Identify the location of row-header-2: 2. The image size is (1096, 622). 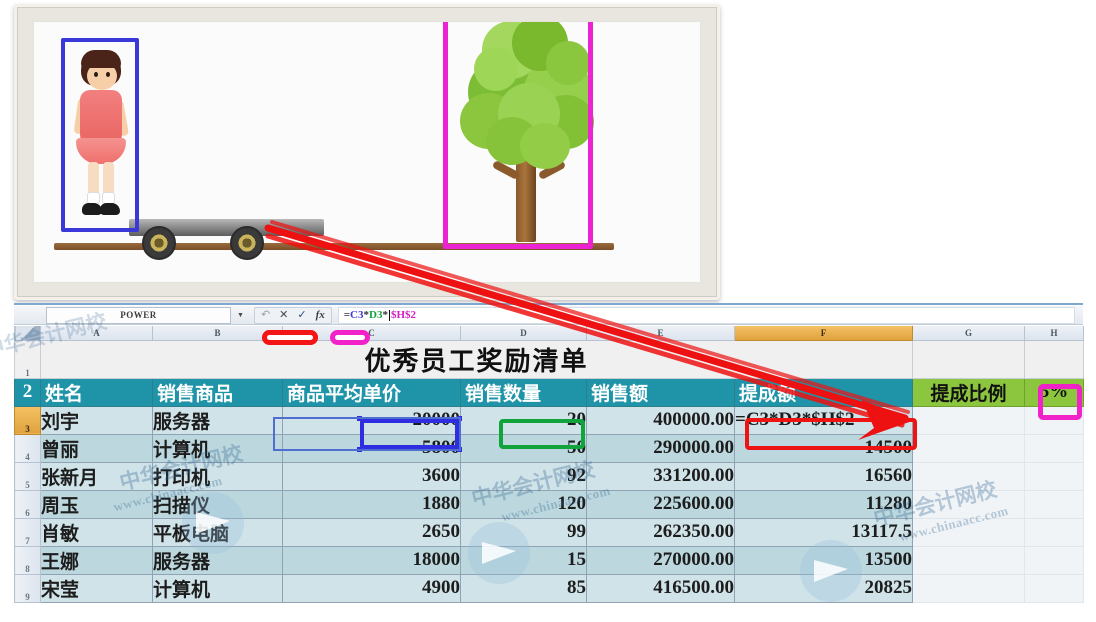
(27, 392).